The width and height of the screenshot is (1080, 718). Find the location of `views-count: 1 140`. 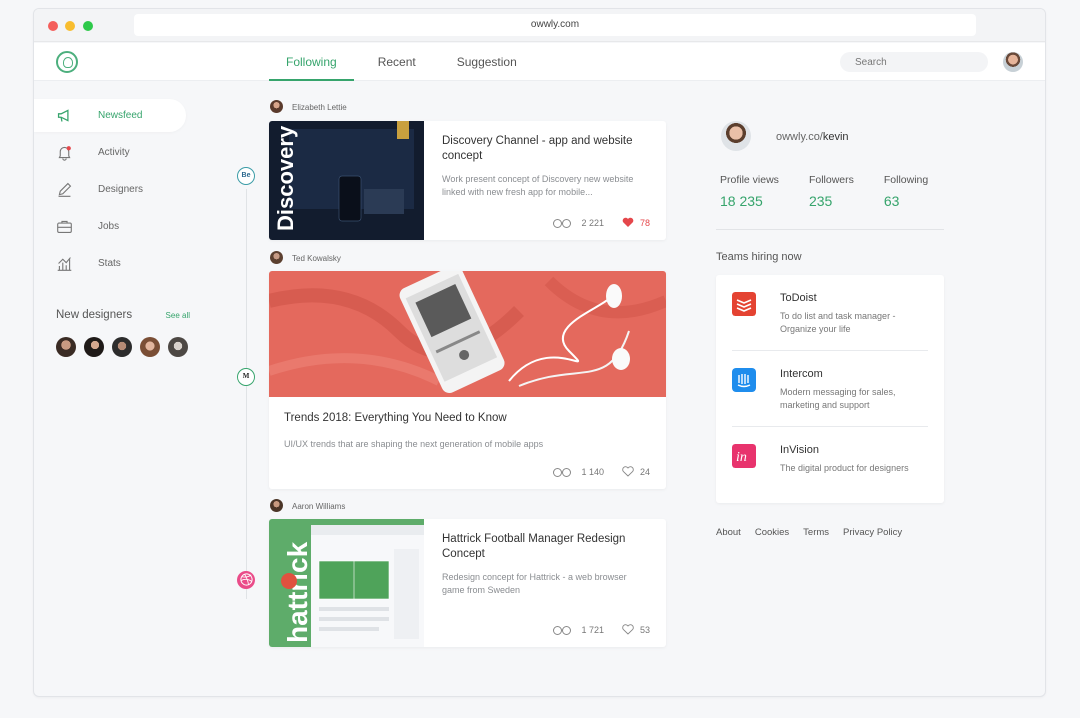

views-count: 1 140 is located at coordinates (592, 471).